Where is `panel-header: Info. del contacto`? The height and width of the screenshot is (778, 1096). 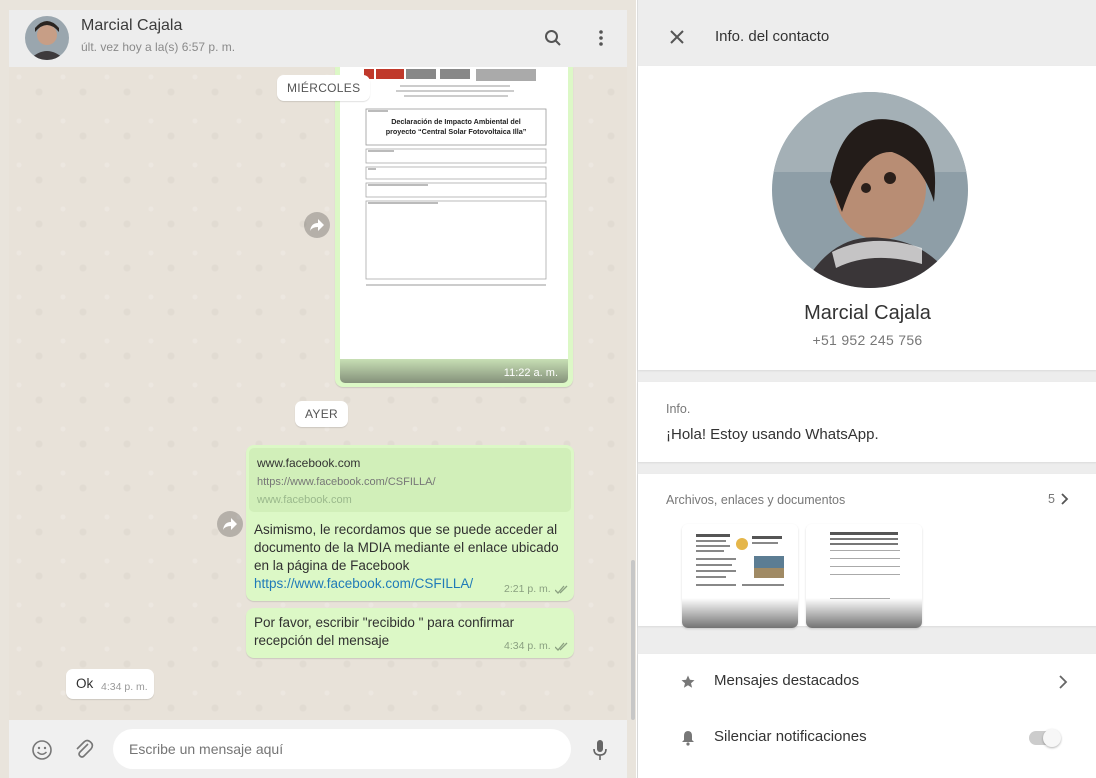
panel-header: Info. del contacto is located at coordinates (867, 38).